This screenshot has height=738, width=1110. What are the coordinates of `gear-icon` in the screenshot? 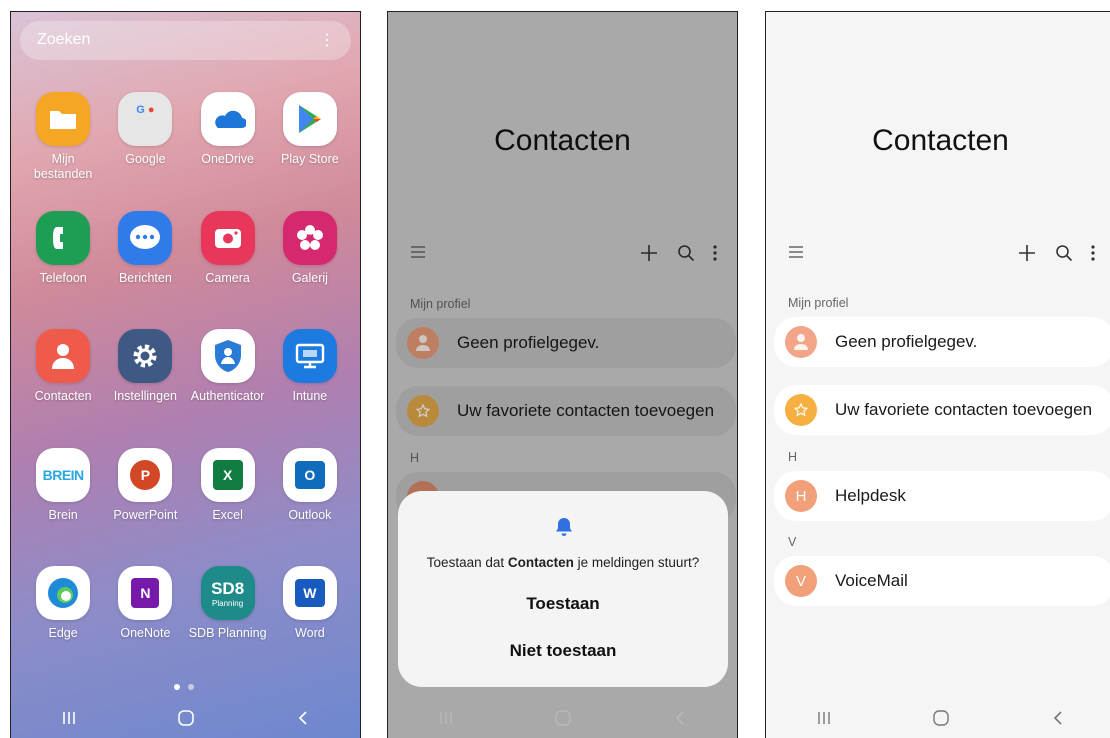 It's located at (145, 356).